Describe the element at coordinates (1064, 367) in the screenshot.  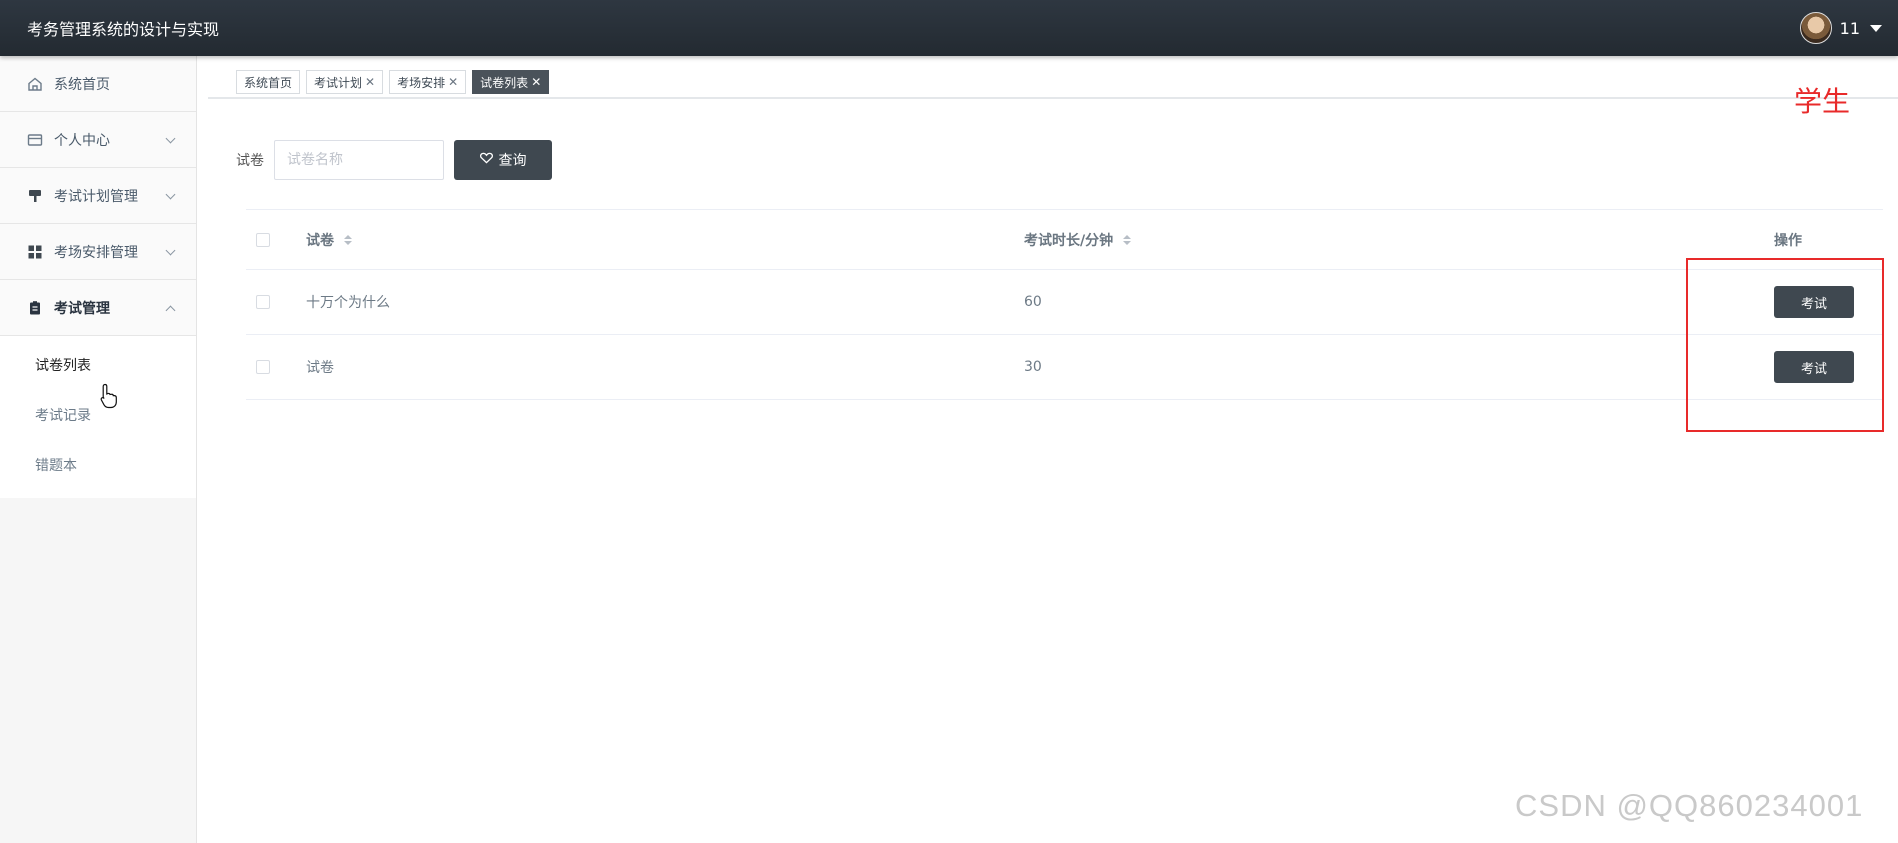
I see `table-row: 试卷 30 考试` at that location.